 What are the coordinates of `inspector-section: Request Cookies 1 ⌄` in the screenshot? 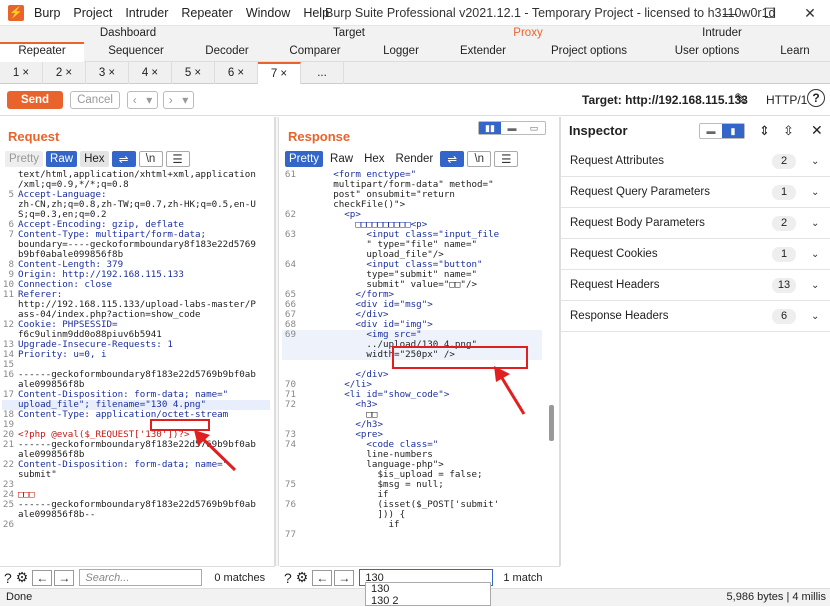 It's located at (695, 254).